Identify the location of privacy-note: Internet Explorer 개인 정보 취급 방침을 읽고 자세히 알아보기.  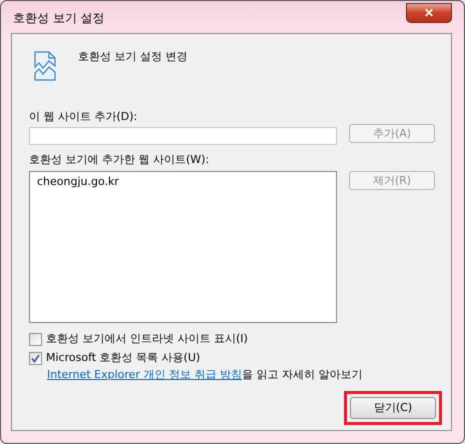
(205, 375).